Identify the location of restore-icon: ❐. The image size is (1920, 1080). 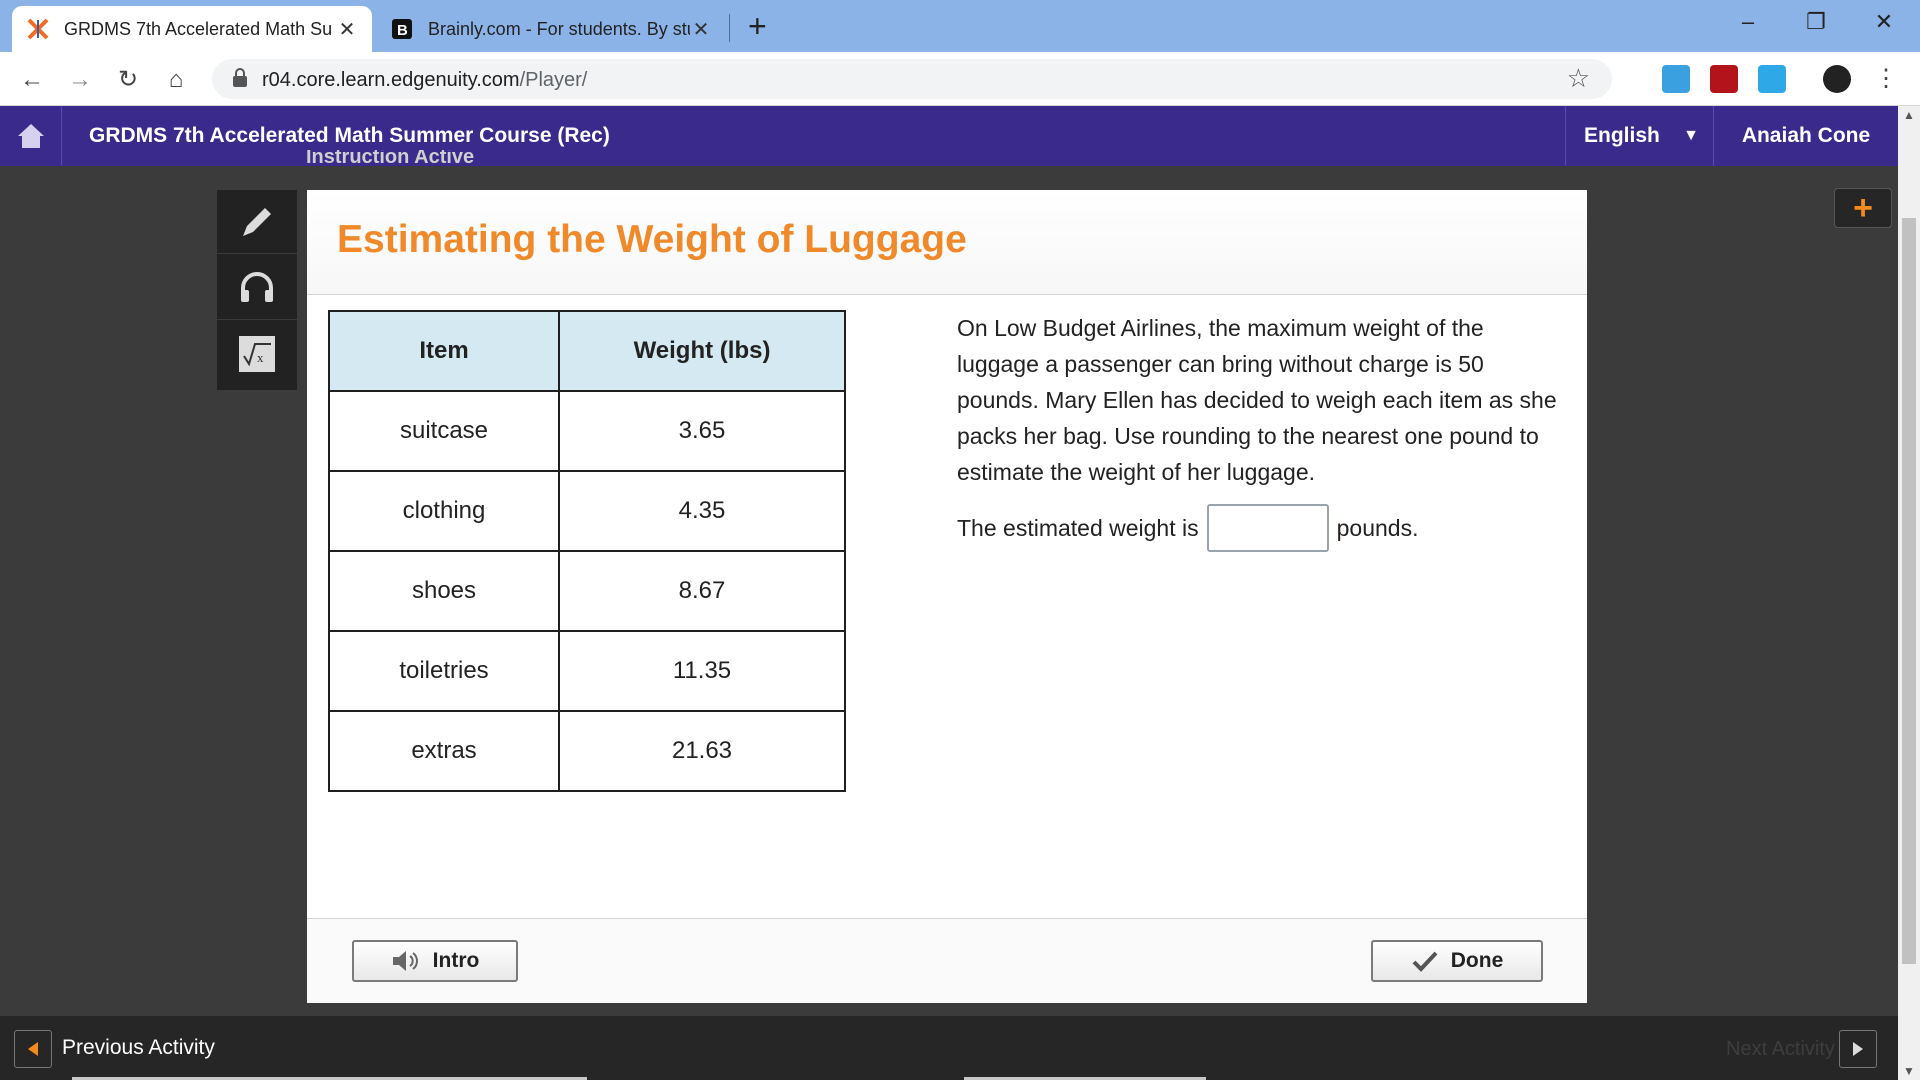
(1816, 22).